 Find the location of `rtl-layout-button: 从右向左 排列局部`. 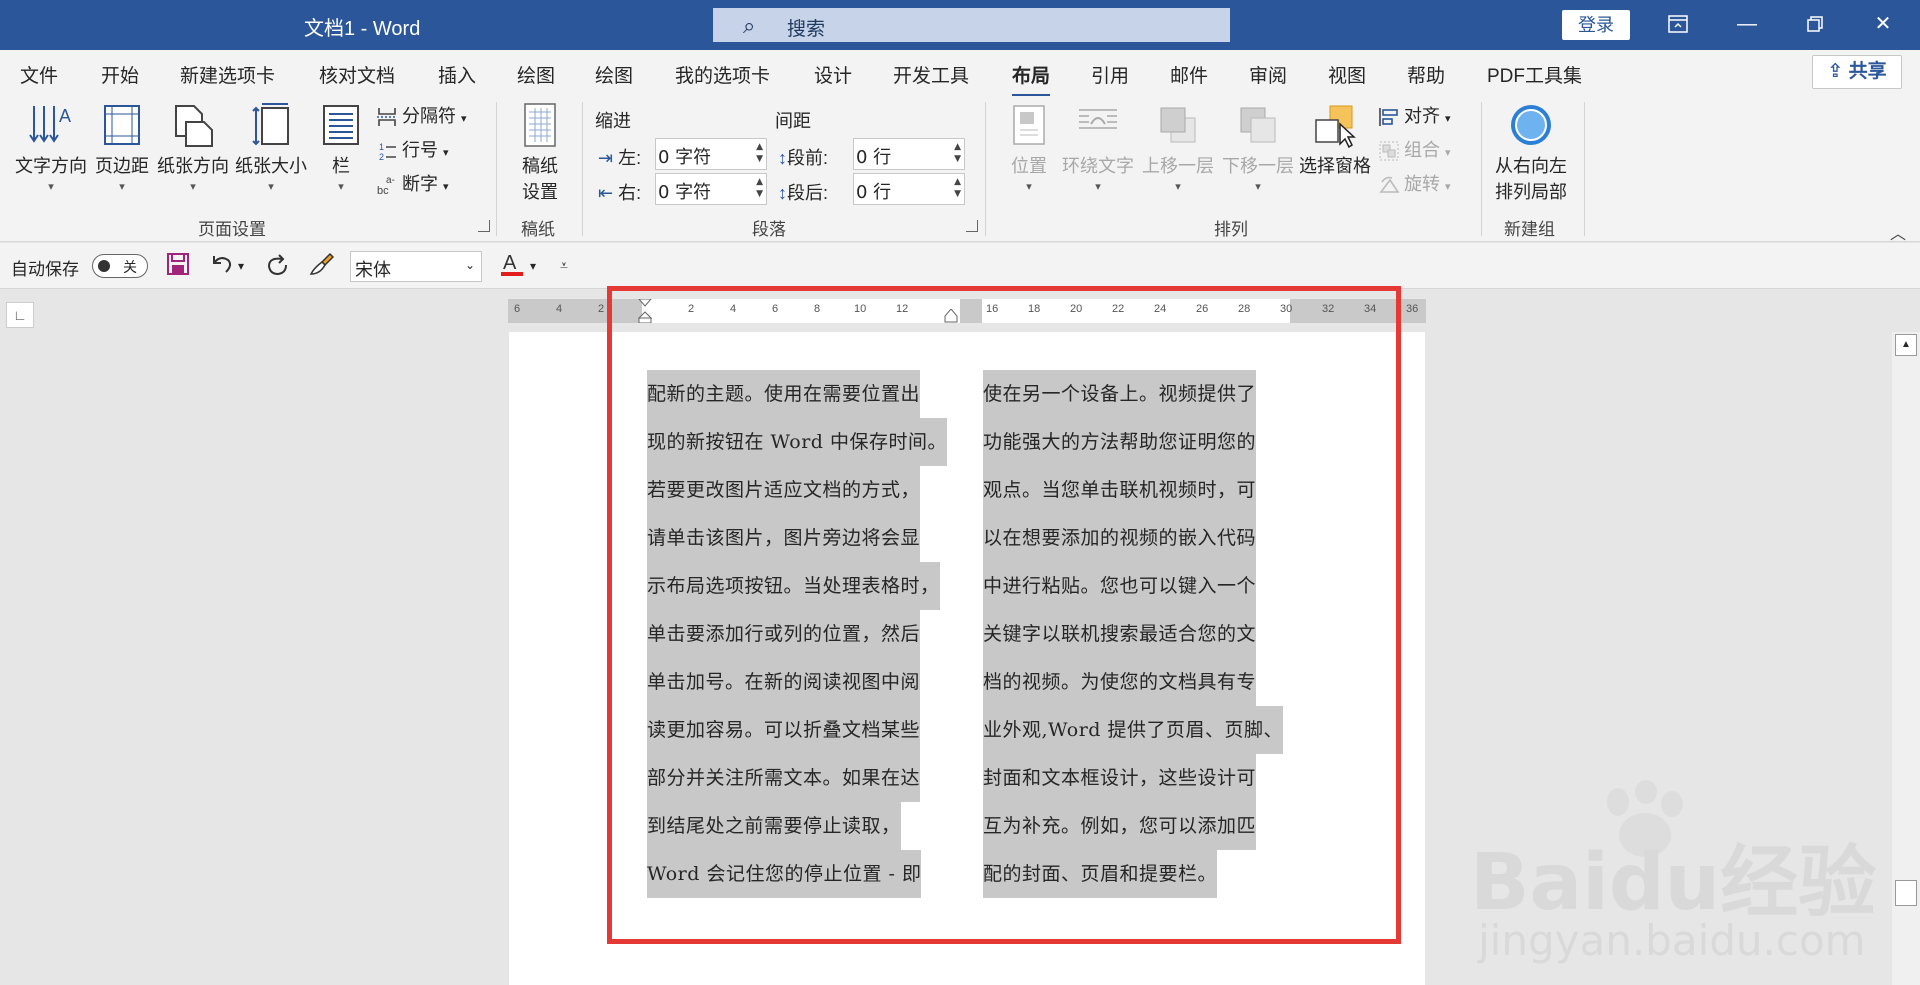

rtl-layout-button: 从右向左 排列局部 is located at coordinates (1531, 153).